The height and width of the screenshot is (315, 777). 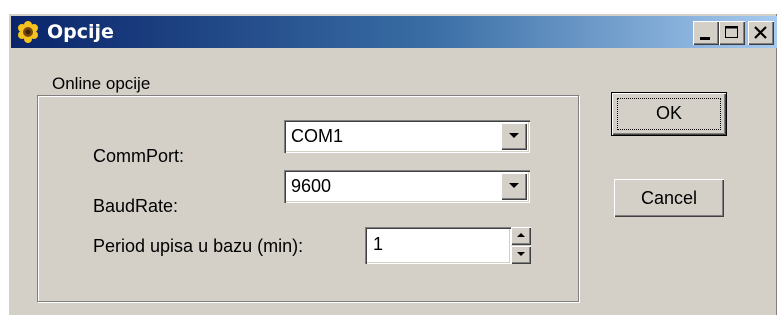 I want to click on focus-rectangle, so click(x=669, y=114).